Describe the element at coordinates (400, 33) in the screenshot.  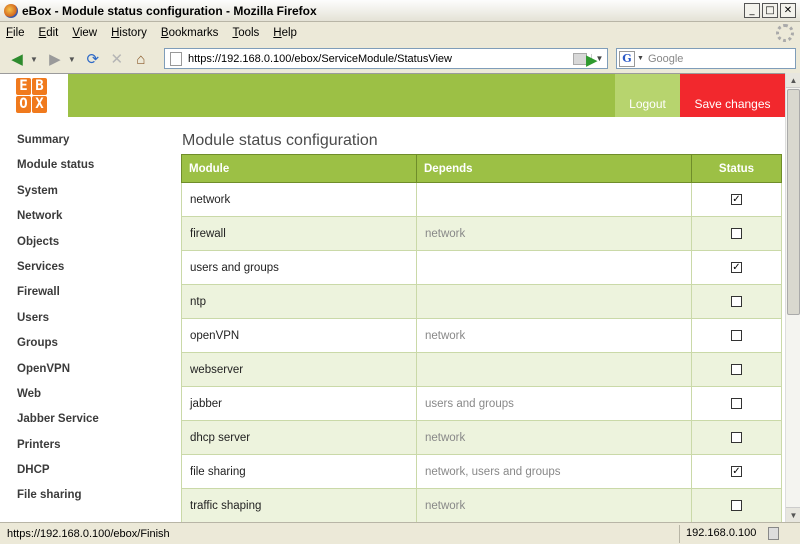
I see `menu-bar: File Edit View History Bookmarks Tools Help` at that location.